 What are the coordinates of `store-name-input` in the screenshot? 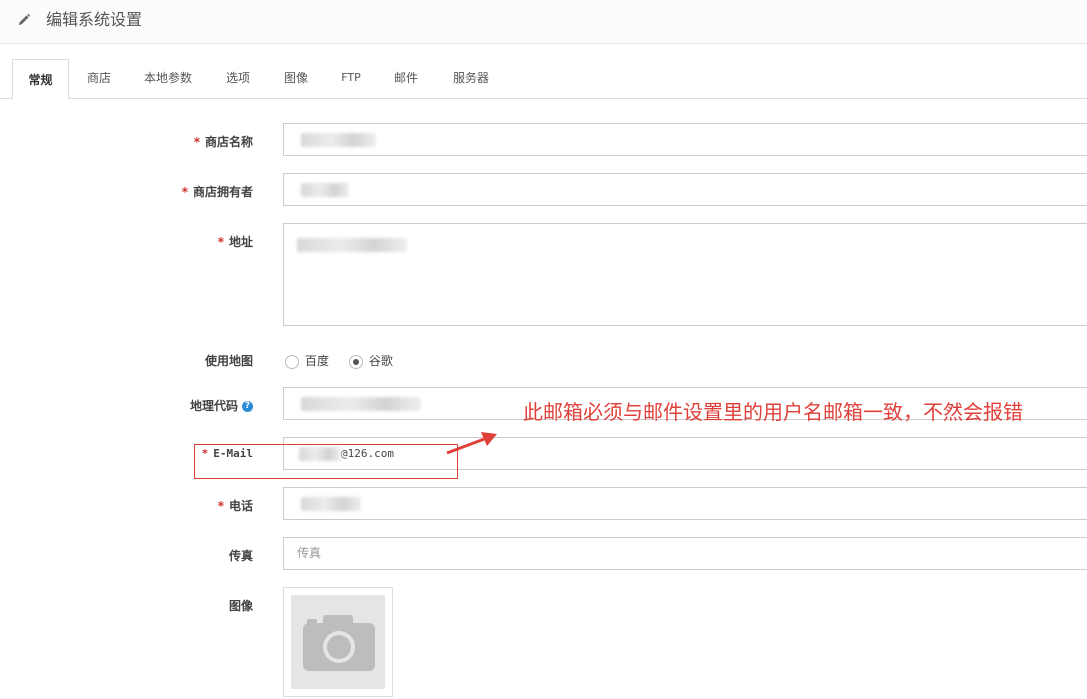 It's located at (685, 139).